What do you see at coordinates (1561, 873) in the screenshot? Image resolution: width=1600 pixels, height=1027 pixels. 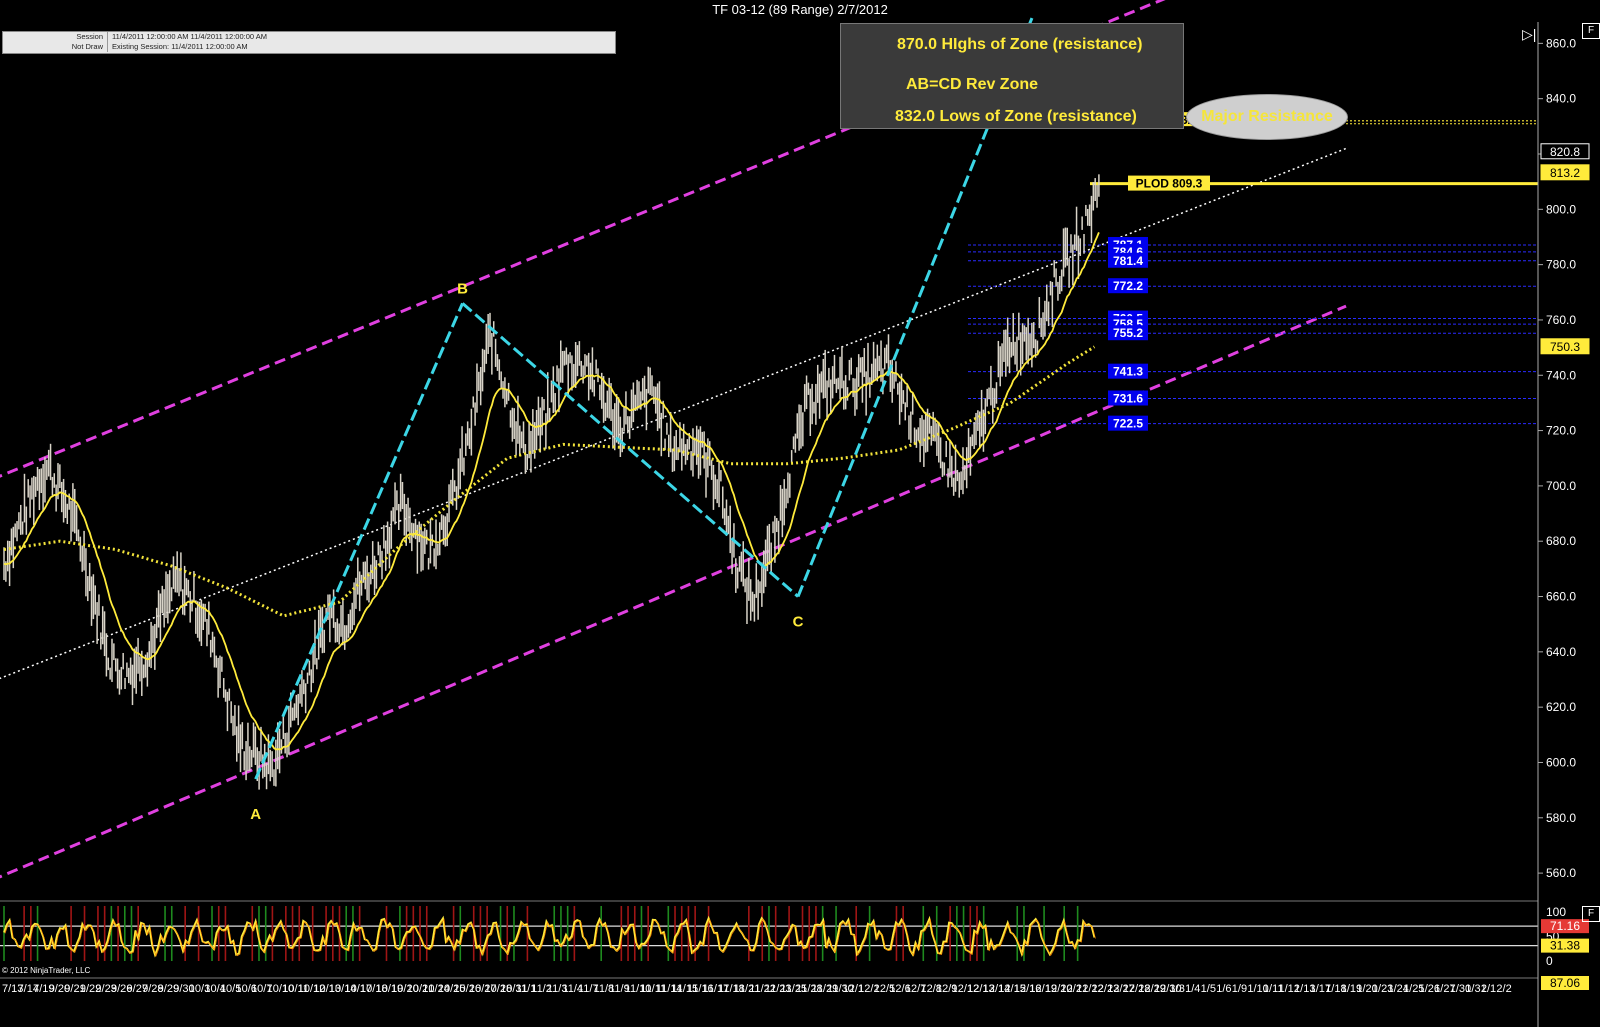 I see `y-tick-label: 560.0` at bounding box center [1561, 873].